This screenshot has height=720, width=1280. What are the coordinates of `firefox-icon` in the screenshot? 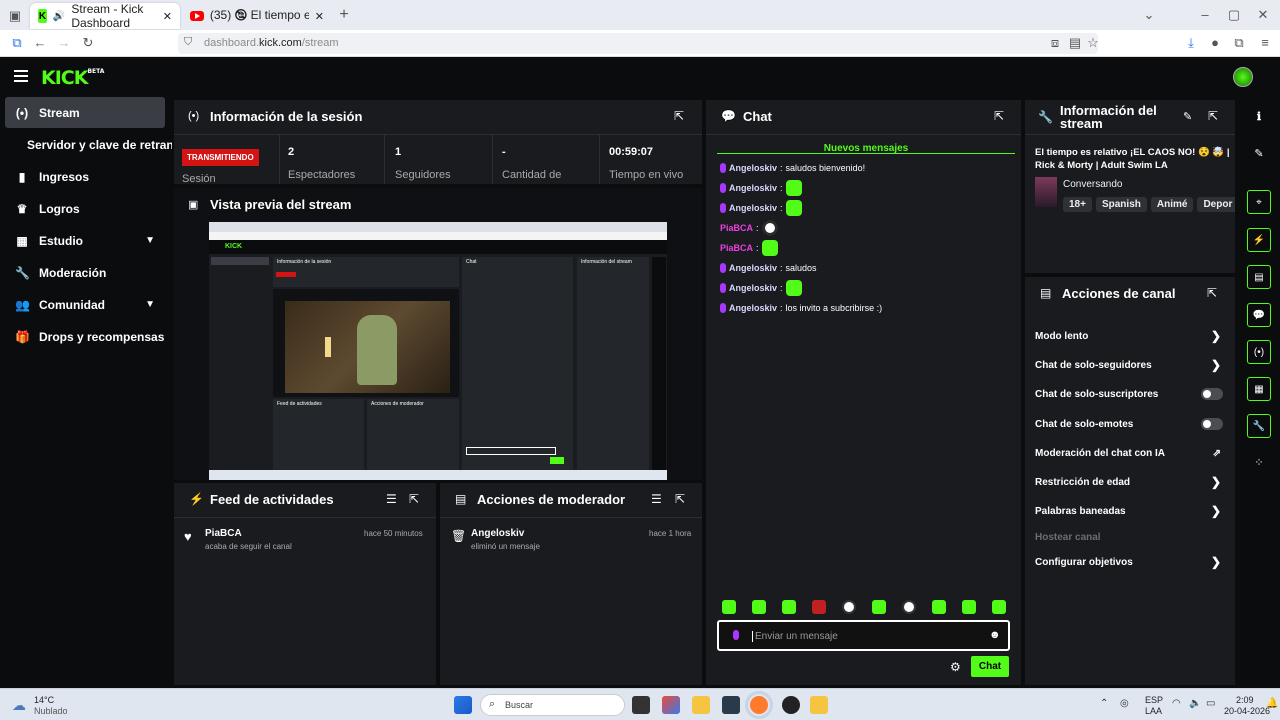 It's located at (759, 705).